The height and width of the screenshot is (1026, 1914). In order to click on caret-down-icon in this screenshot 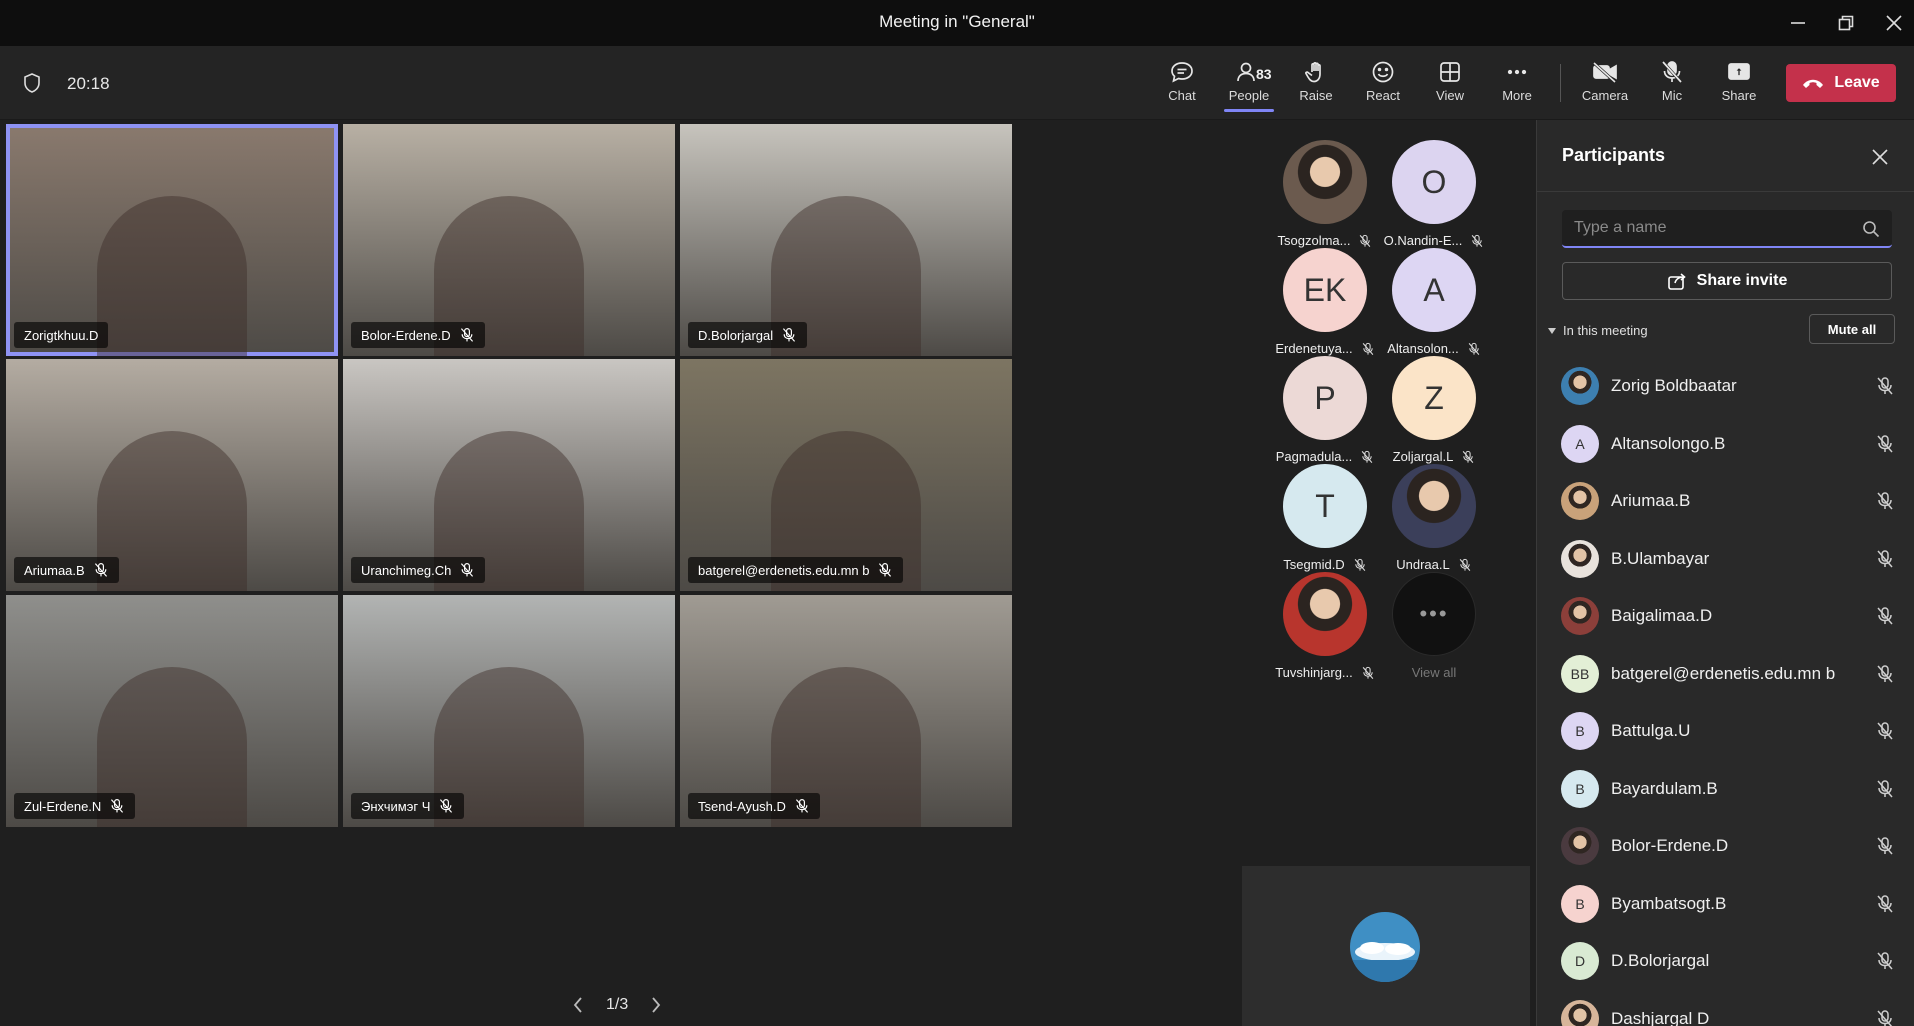, I will do `click(1552, 330)`.